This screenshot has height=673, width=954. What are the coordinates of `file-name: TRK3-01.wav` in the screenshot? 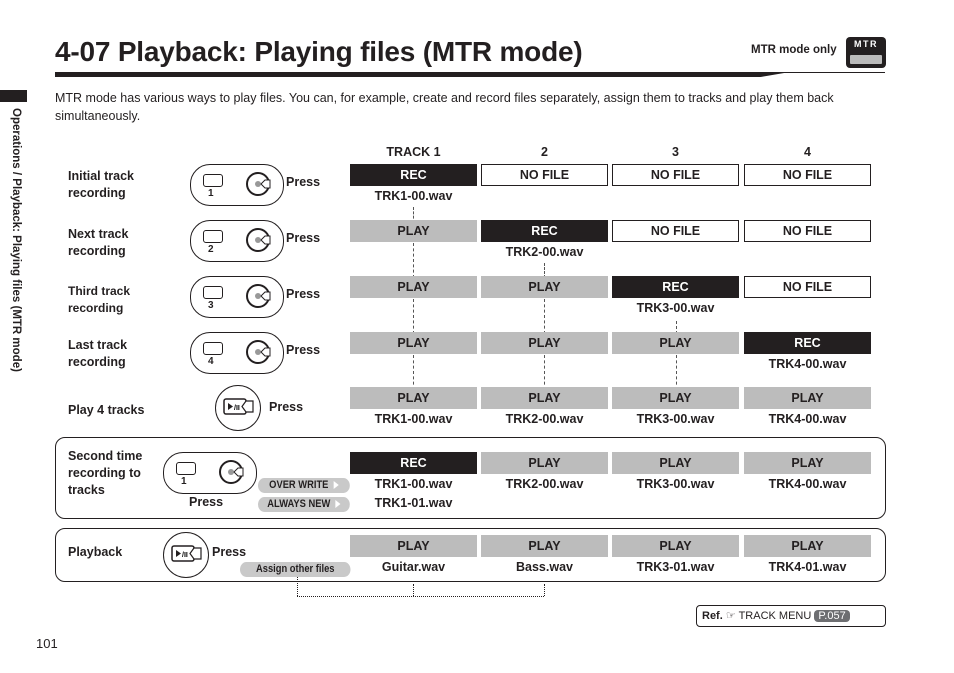 It's located at (675, 567).